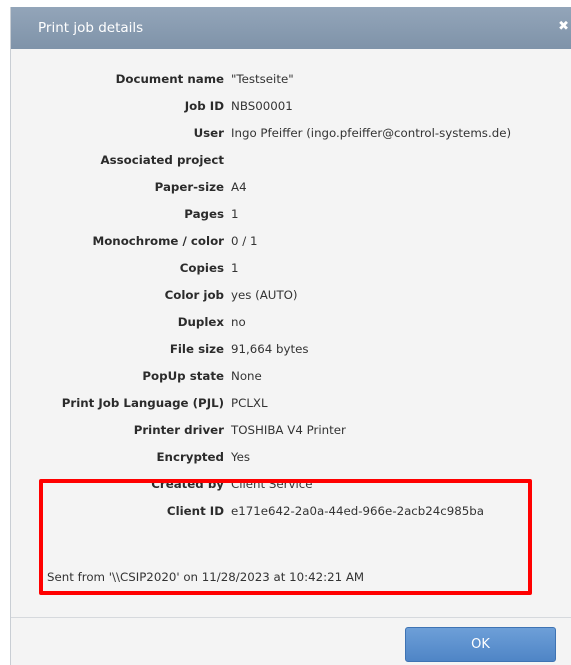  I want to click on detail-row-paper-size: Paper-size A4, so click(291, 186).